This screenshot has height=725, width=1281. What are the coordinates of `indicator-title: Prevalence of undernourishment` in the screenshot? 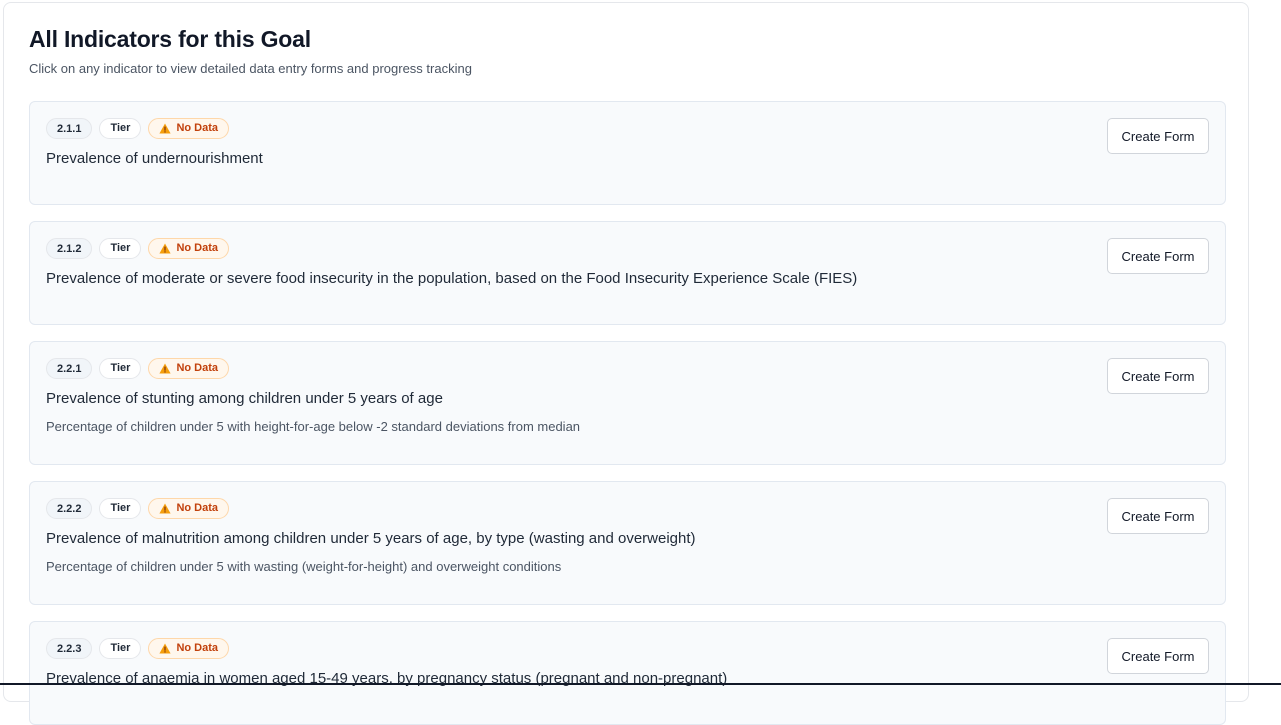 It's located at (154, 158).